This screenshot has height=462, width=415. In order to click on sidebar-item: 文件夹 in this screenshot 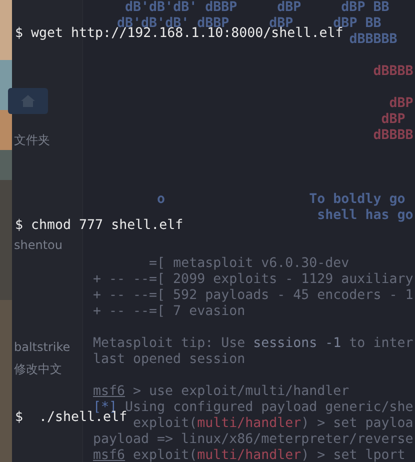, I will do `click(32, 140)`.